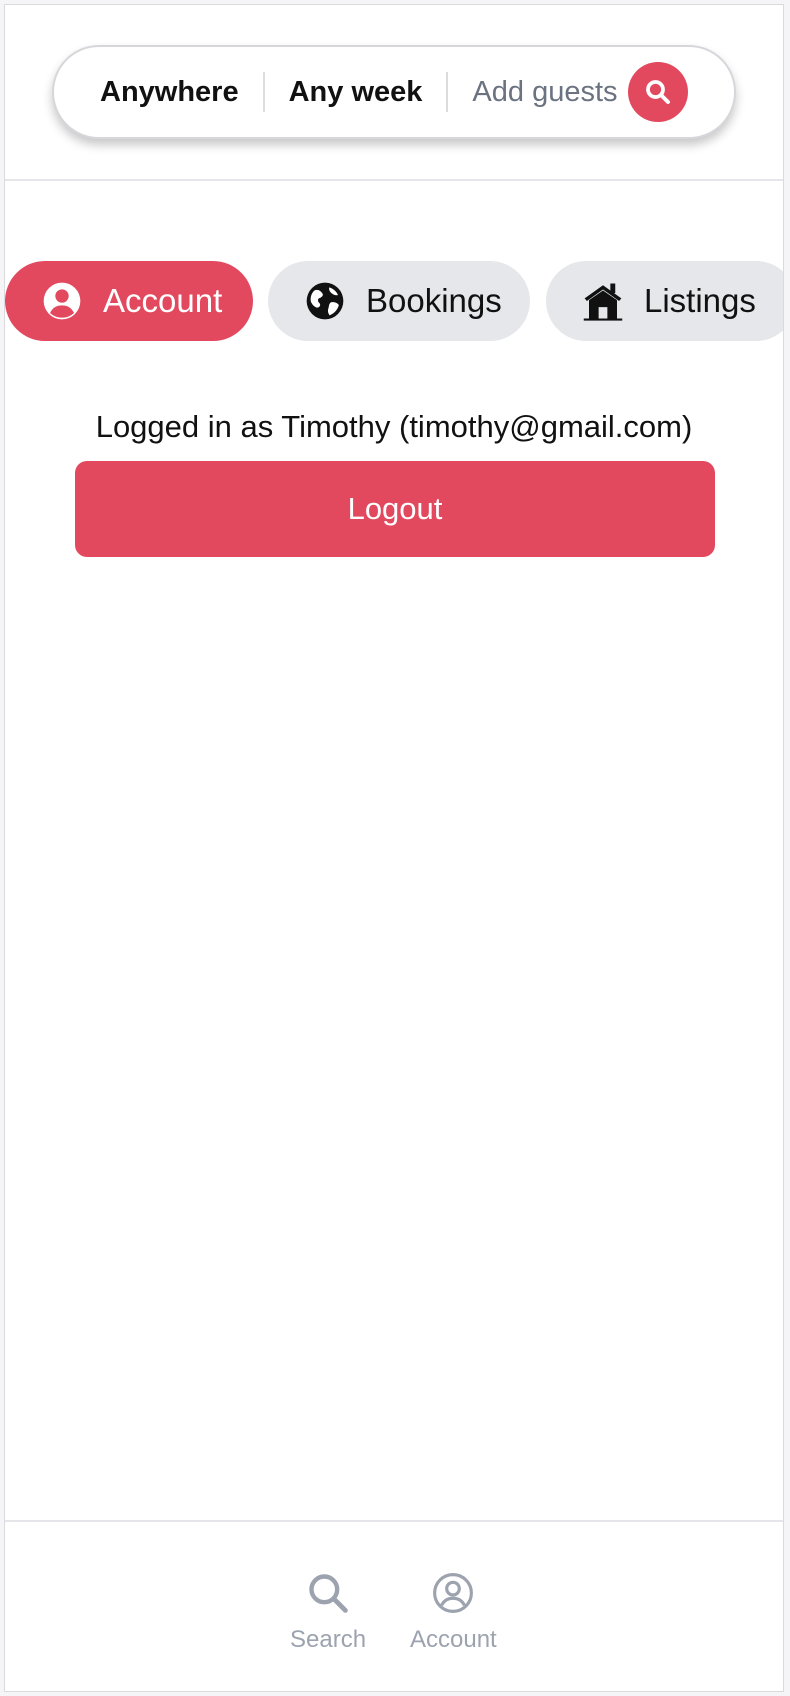 The height and width of the screenshot is (1696, 790). I want to click on tab-listings: Listings, so click(664, 301).